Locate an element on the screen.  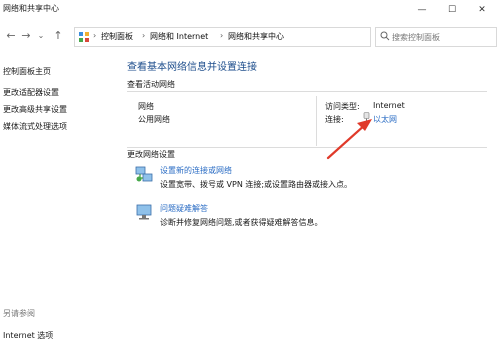
see-also-heading: 另请参阅 is located at coordinates (19, 313).